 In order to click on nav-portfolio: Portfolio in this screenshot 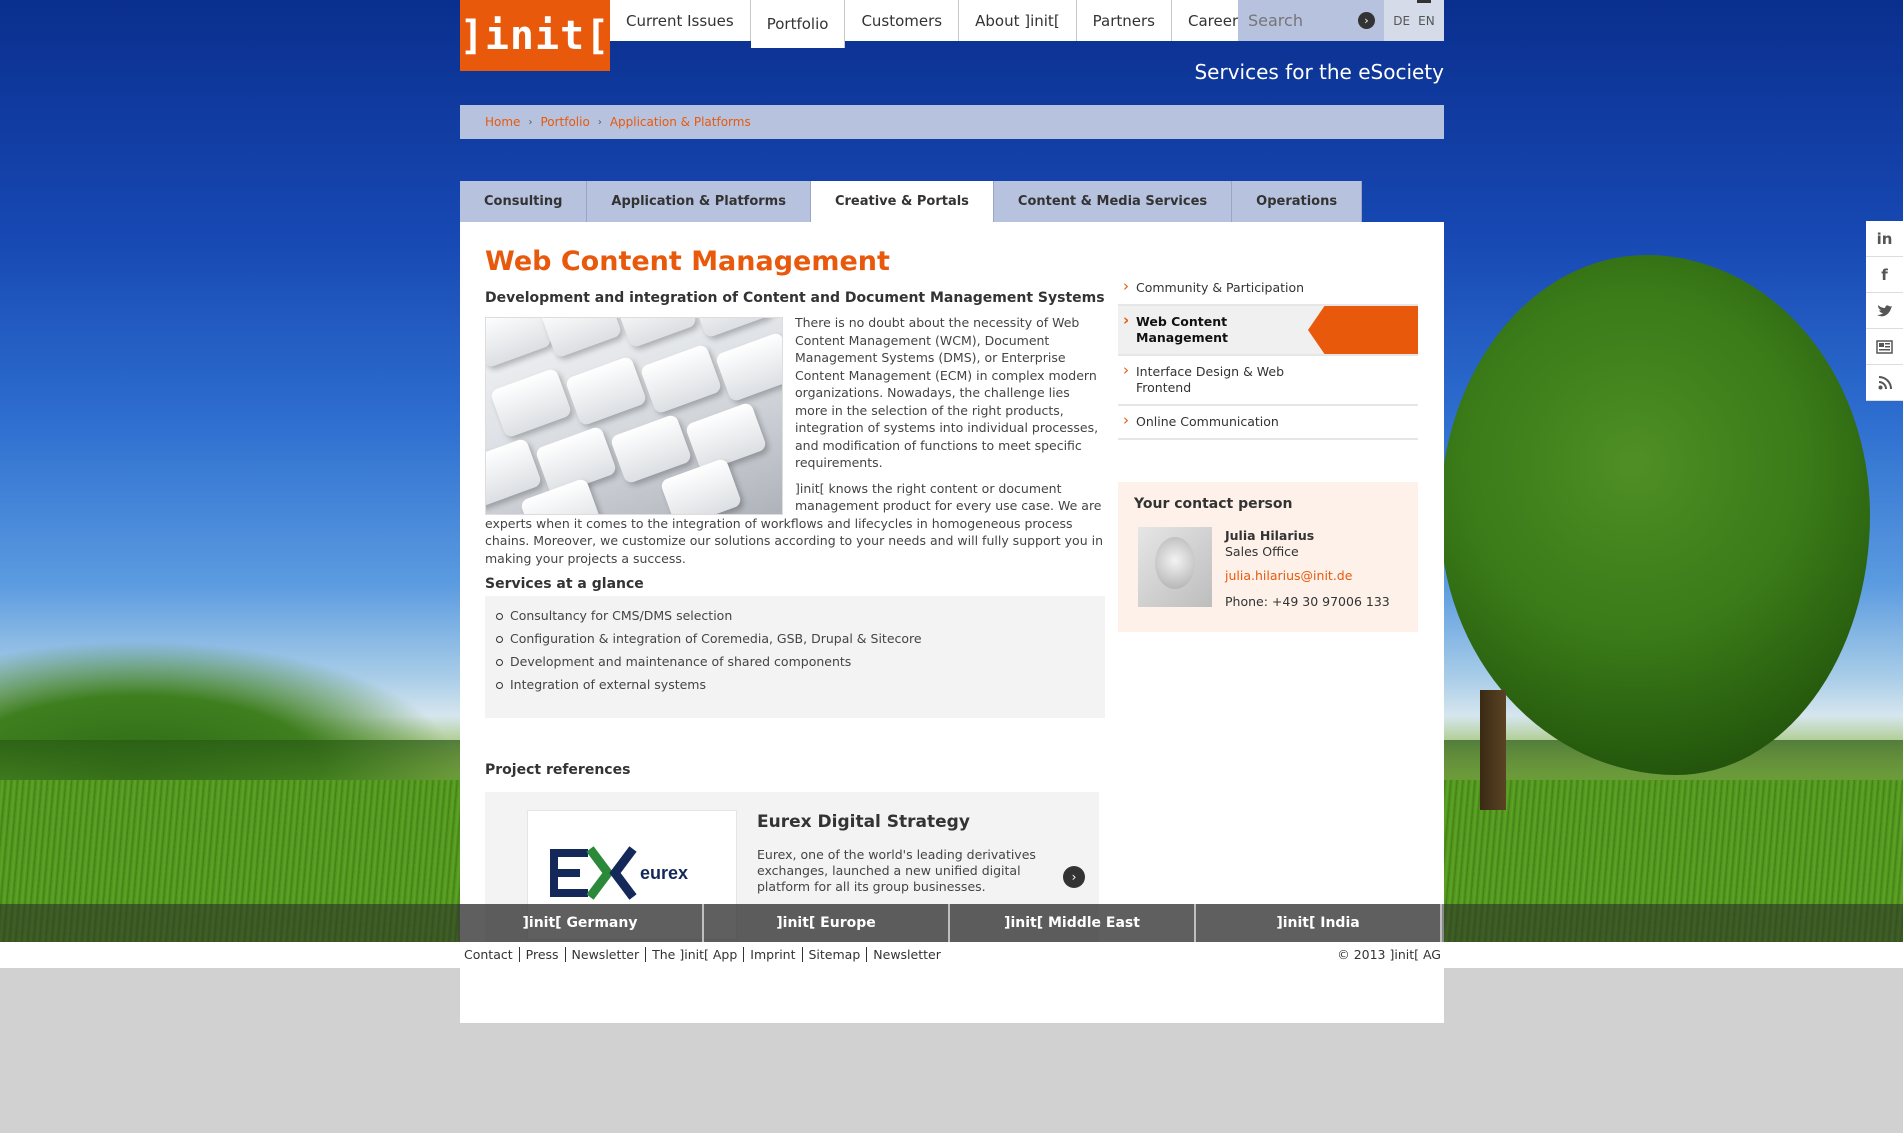, I will do `click(798, 24)`.